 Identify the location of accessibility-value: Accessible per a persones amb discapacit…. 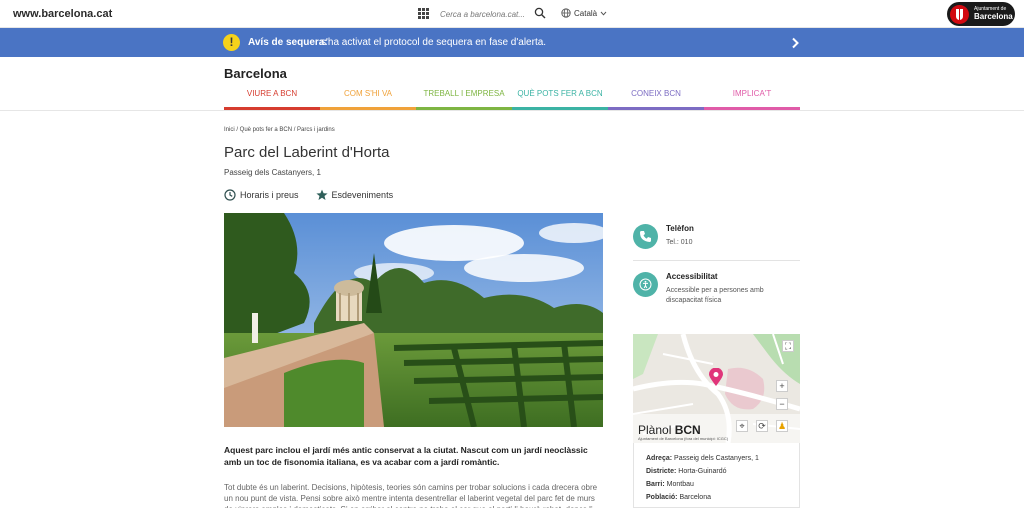
(715, 295).